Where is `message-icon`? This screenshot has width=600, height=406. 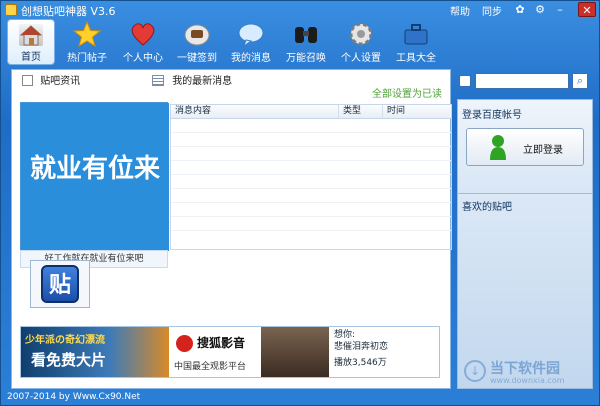 message-icon is located at coordinates (251, 34).